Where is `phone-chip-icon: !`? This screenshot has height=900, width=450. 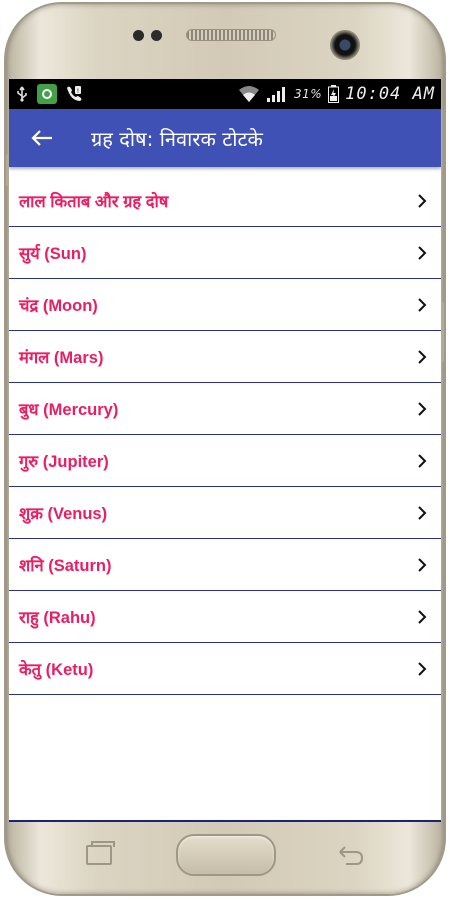 phone-chip-icon: ! is located at coordinates (74, 94).